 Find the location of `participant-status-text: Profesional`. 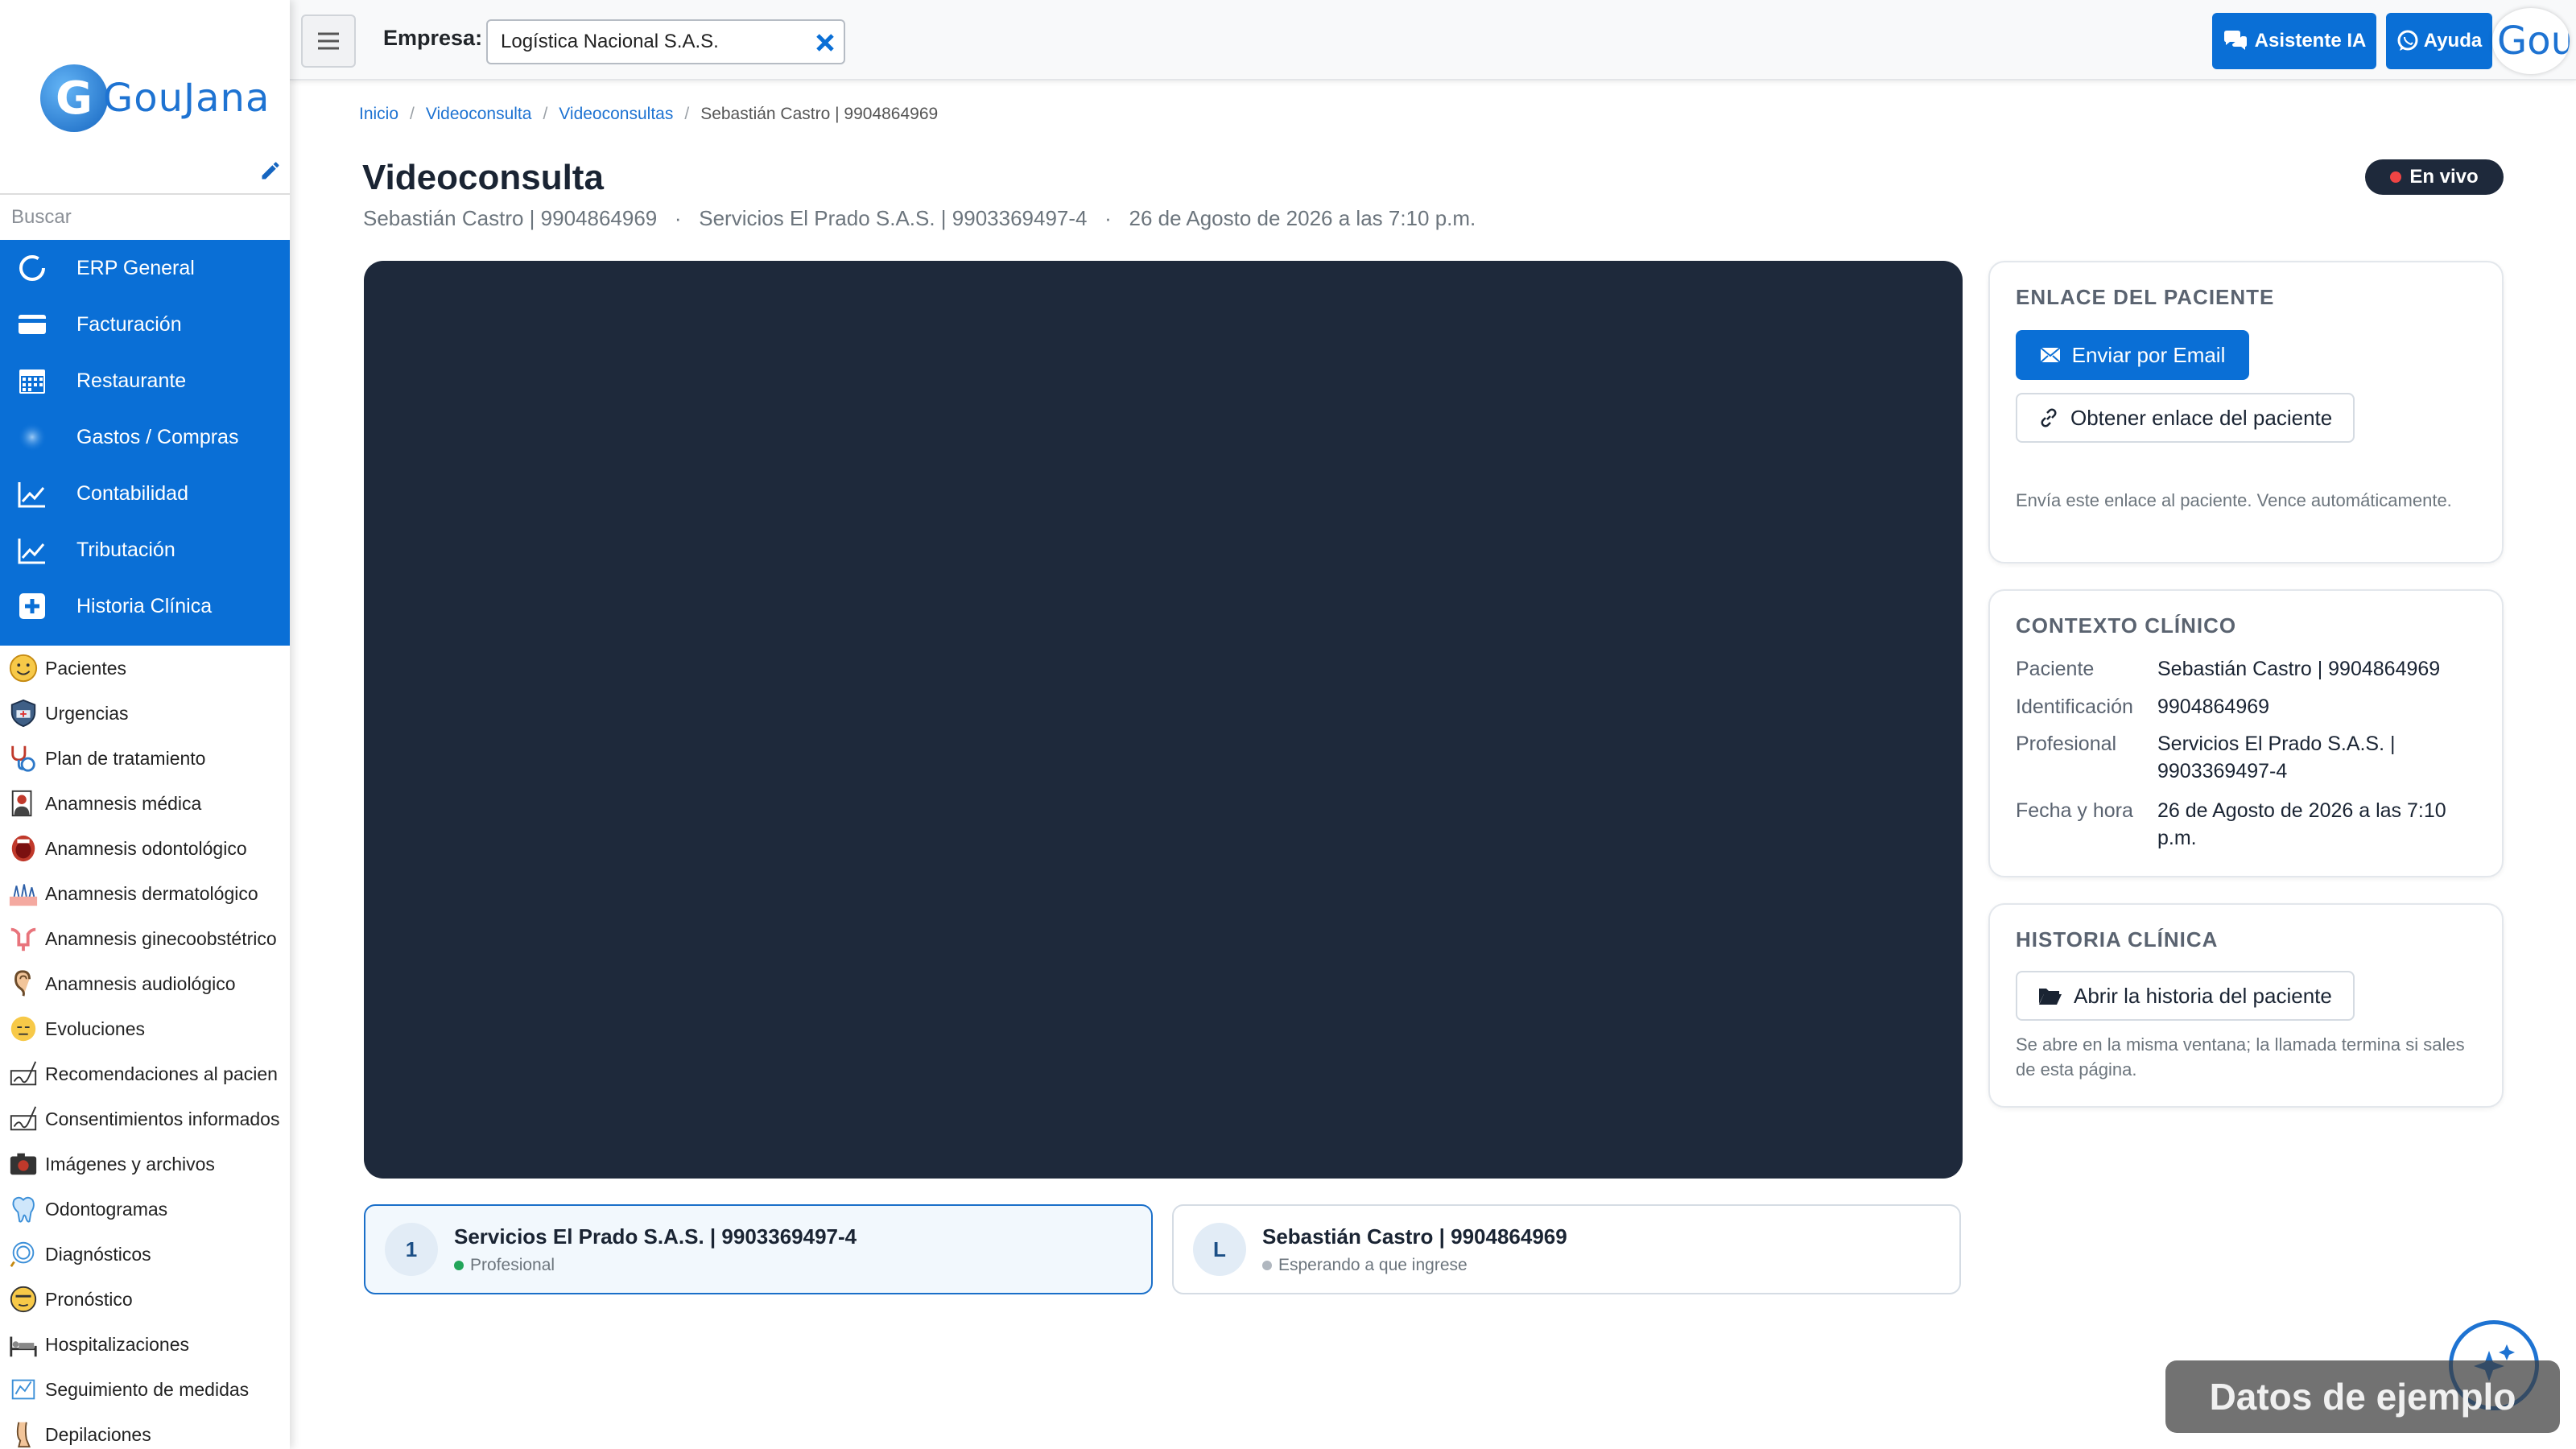

participant-status-text: Profesional is located at coordinates (512, 1264).